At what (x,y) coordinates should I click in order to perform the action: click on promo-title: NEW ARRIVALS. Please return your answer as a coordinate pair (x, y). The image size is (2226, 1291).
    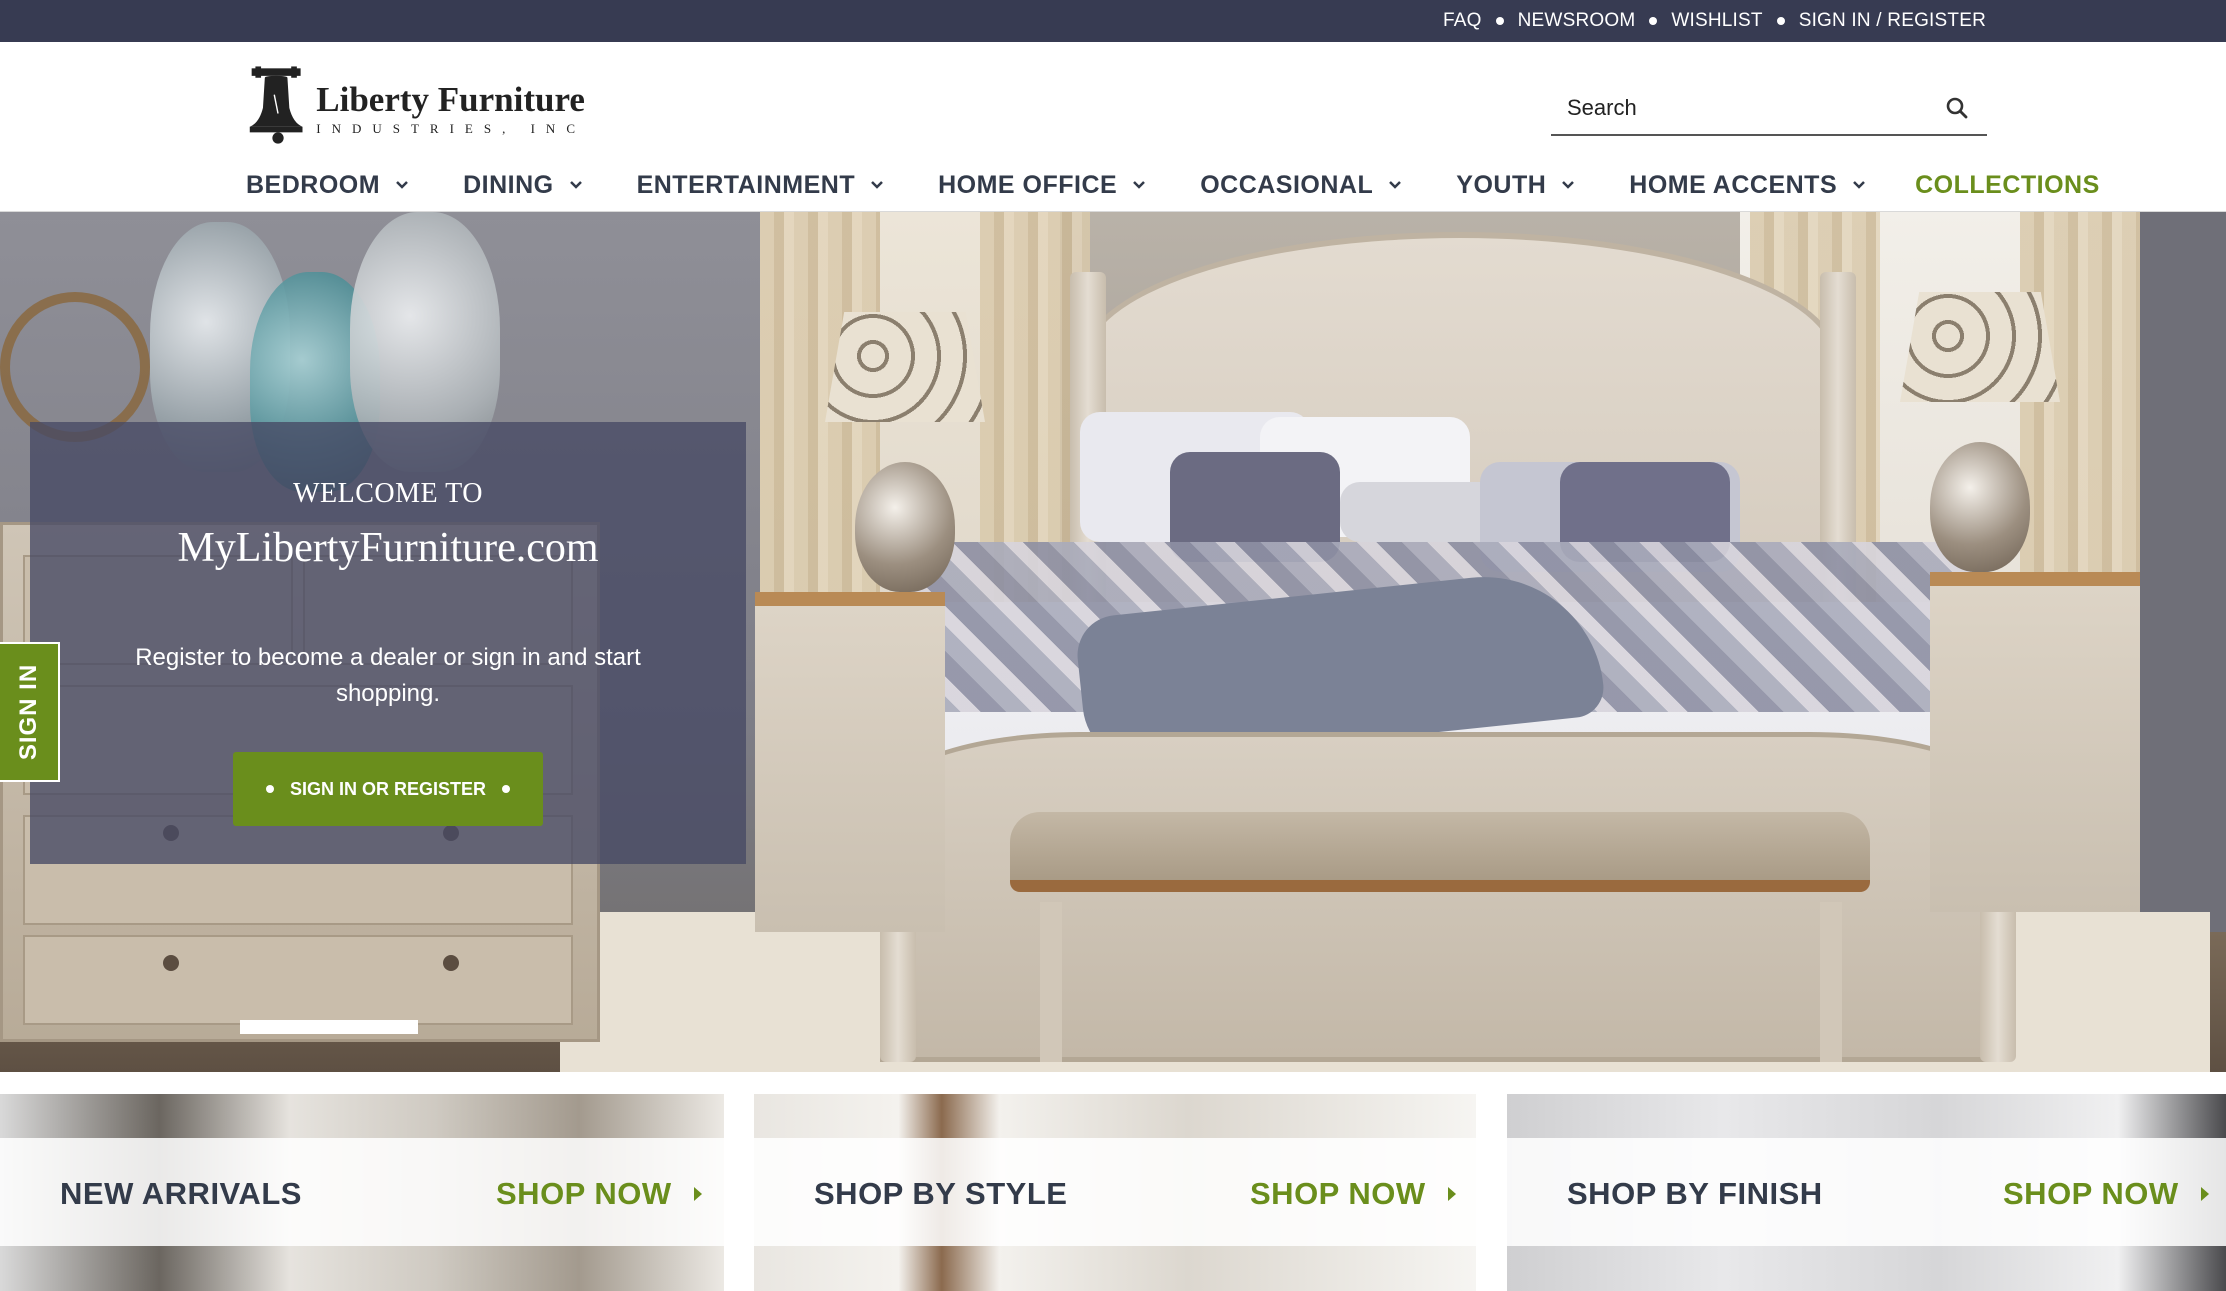
    Looking at the image, I should click on (181, 1193).